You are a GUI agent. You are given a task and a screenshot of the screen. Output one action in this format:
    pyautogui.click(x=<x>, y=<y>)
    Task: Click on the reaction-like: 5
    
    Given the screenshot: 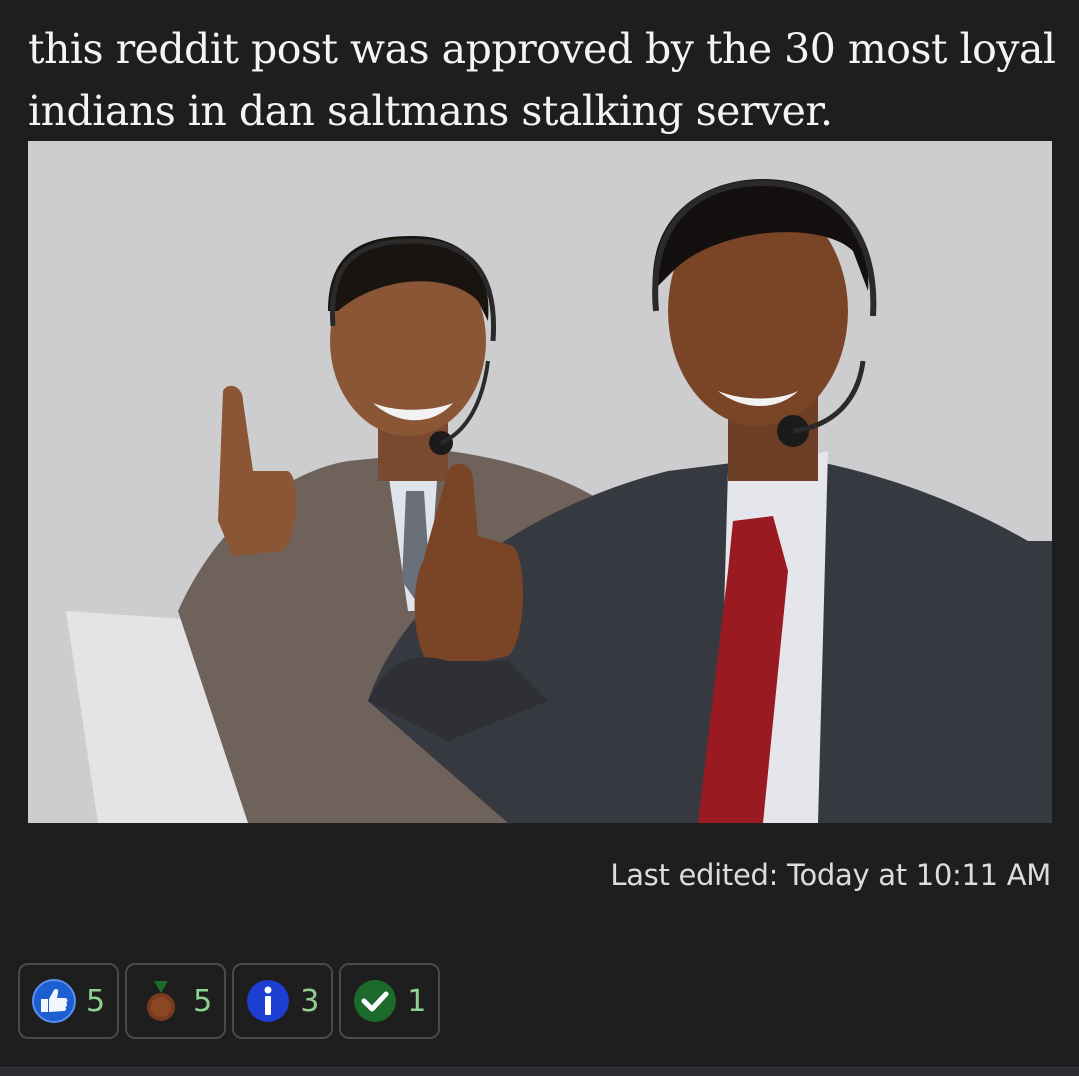 What is the action you would take?
    pyautogui.click(x=69, y=1001)
    